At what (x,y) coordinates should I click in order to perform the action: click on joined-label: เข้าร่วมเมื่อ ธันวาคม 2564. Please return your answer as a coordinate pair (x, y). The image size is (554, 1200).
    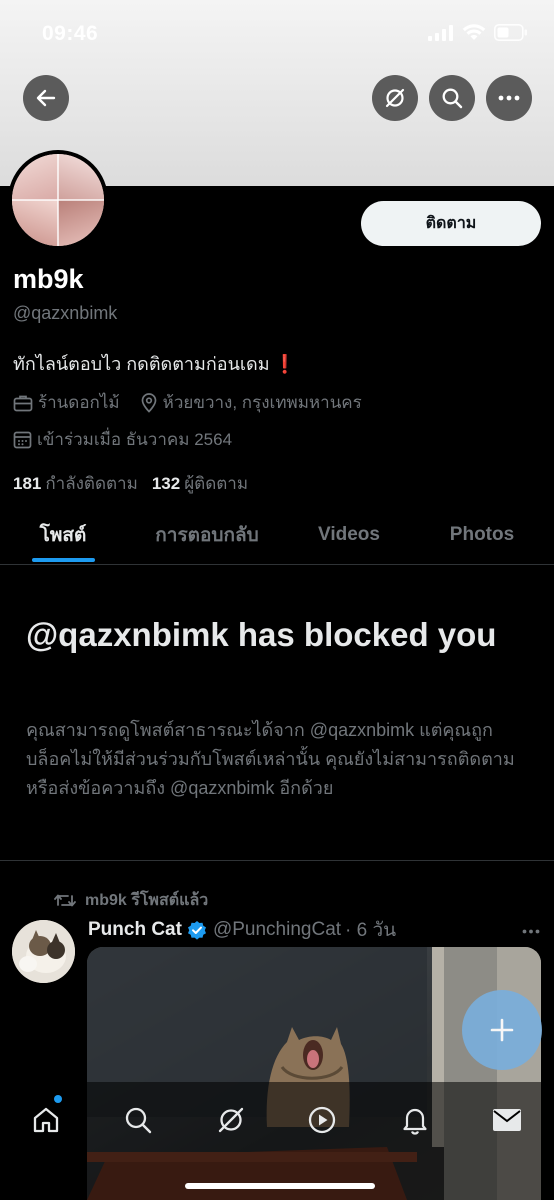
    Looking at the image, I should click on (135, 439).